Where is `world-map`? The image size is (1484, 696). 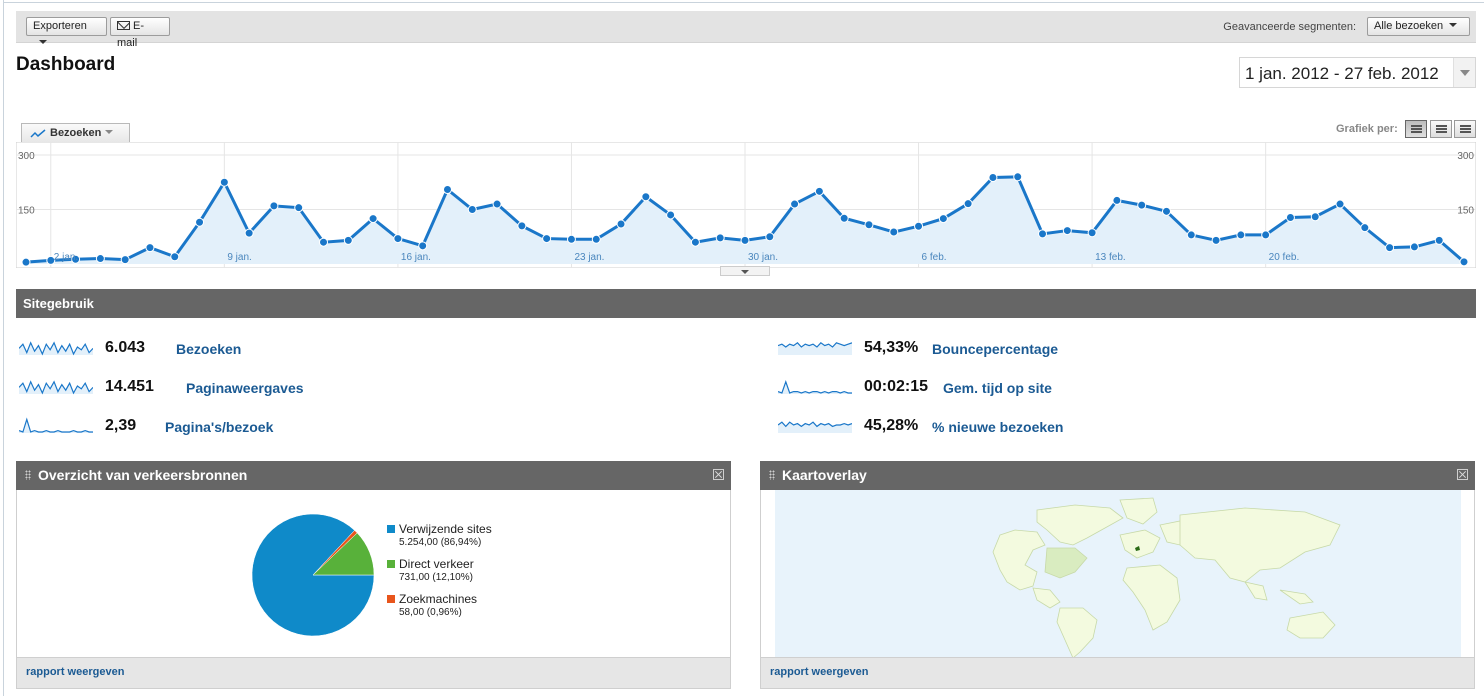 world-map is located at coordinates (1118, 574).